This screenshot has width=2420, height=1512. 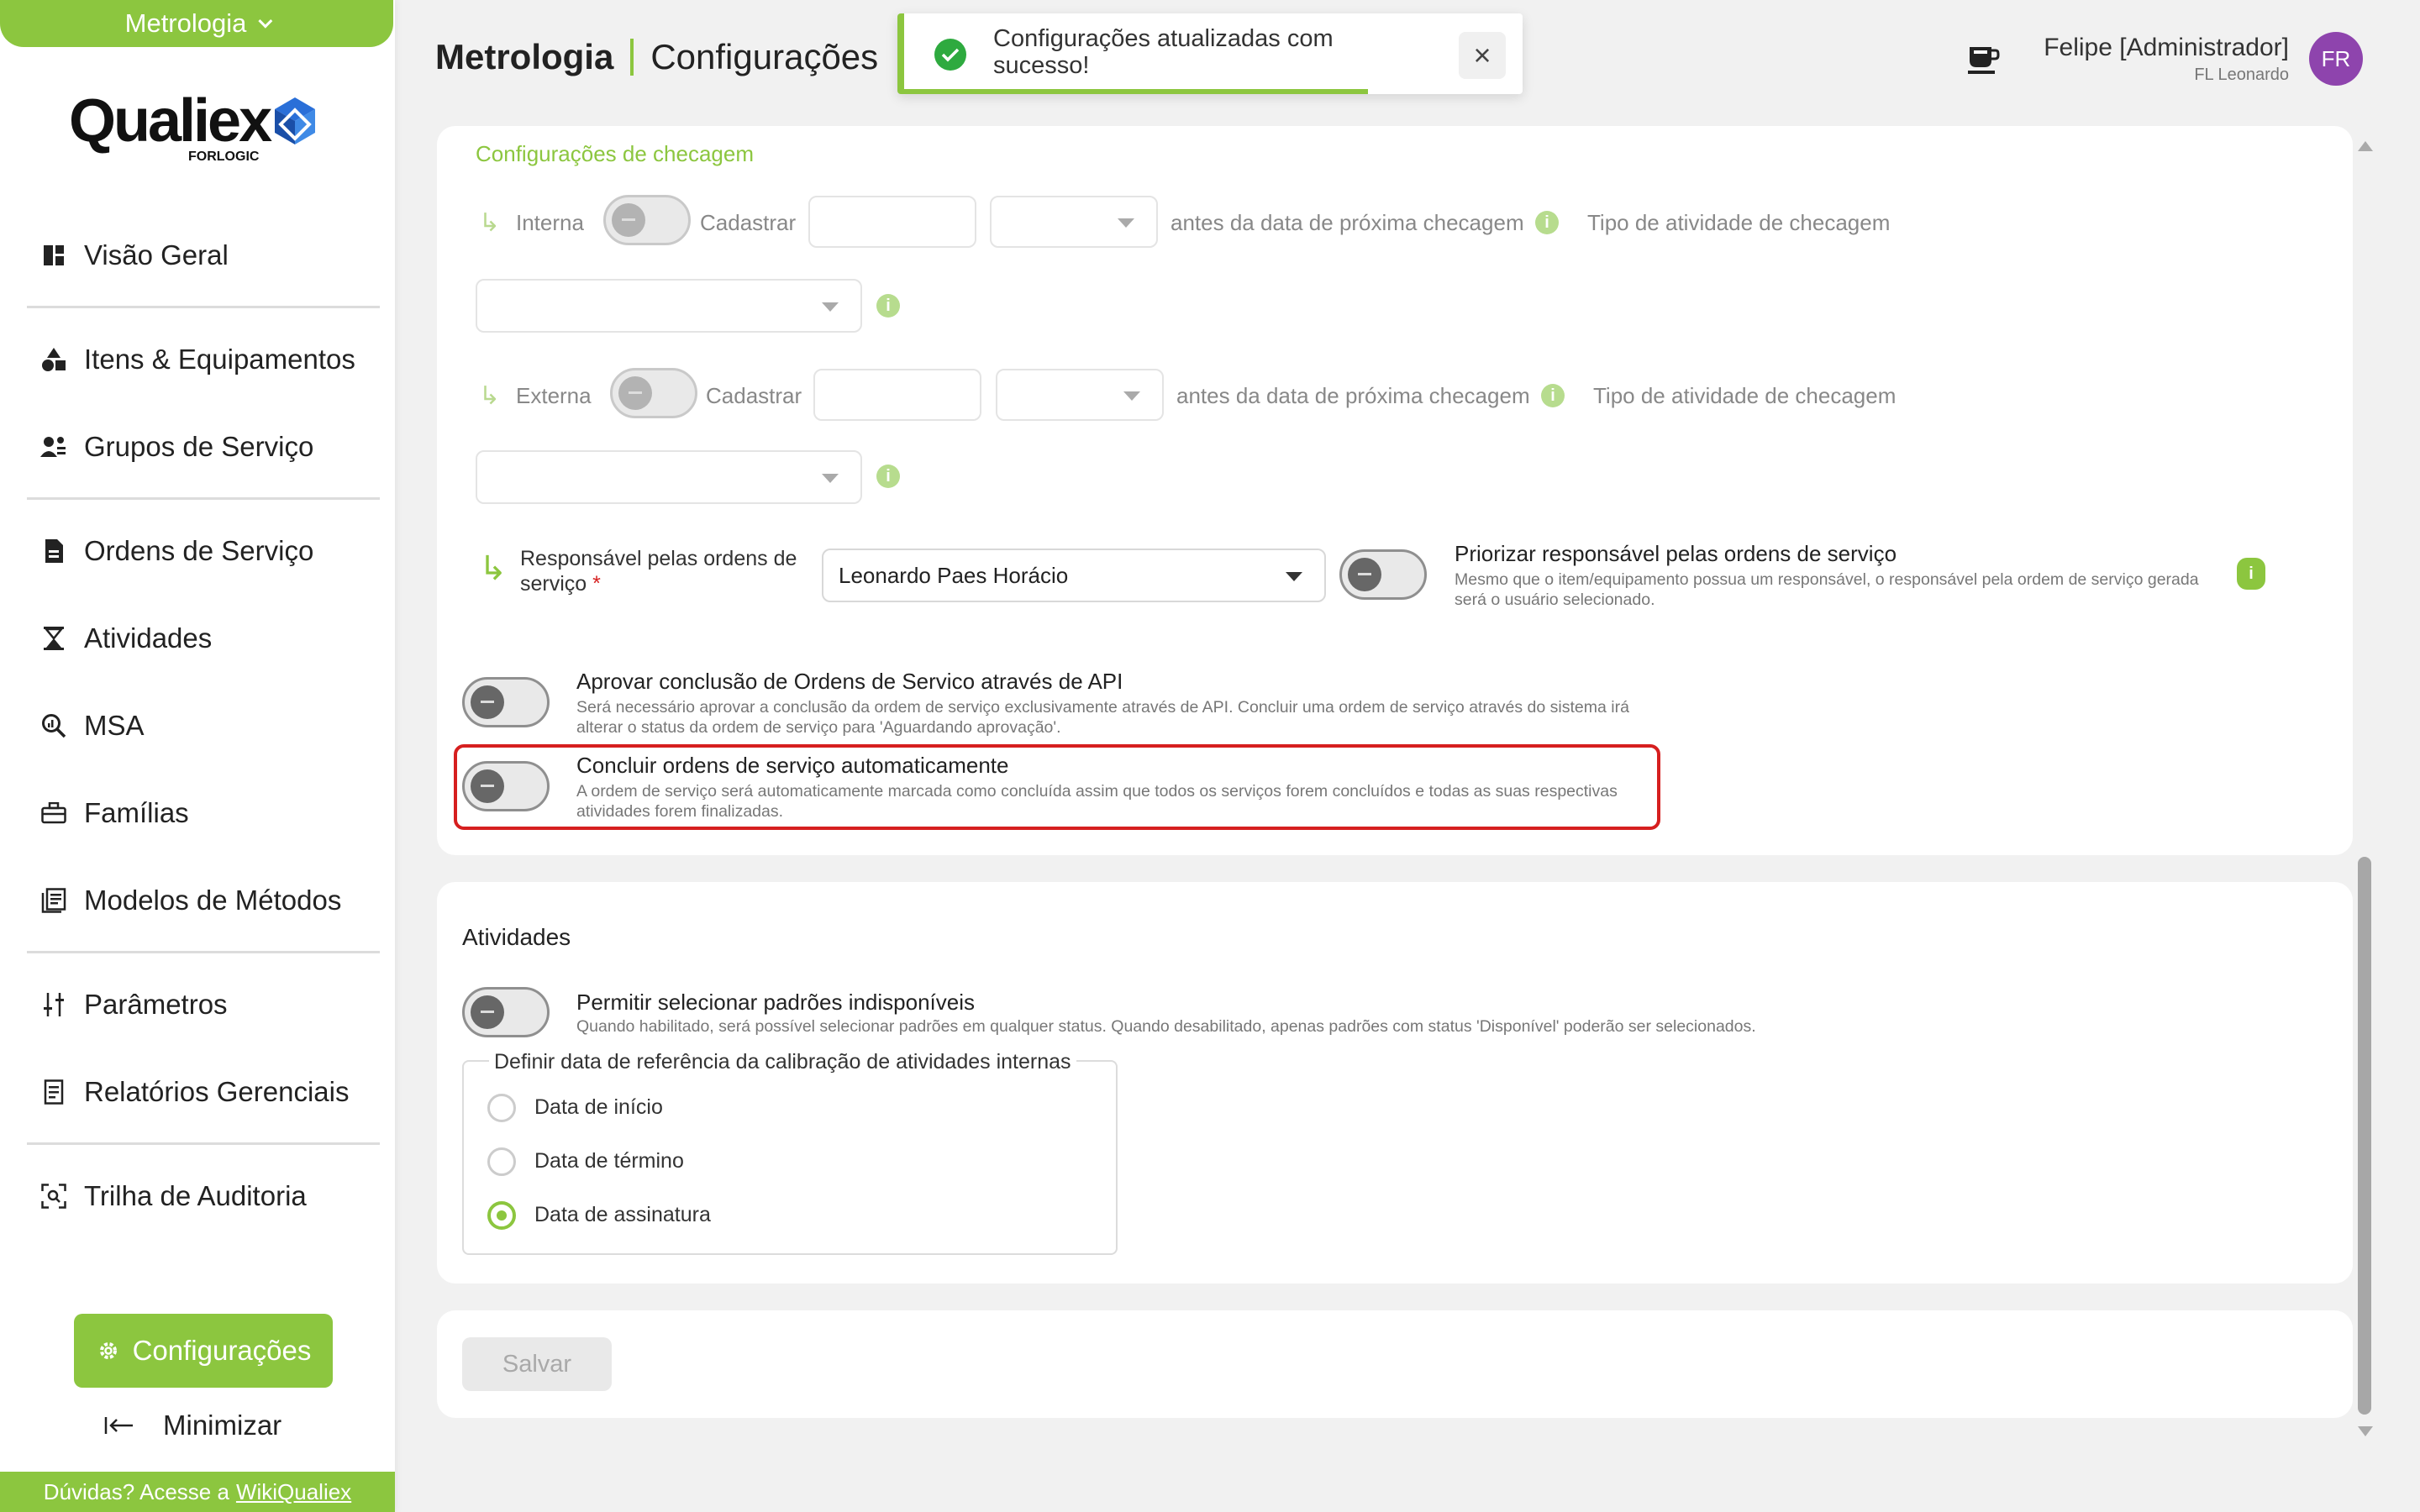 What do you see at coordinates (1353, 395) in the screenshot?
I see `externa-antes-label: antes da data de próxima checagem` at bounding box center [1353, 395].